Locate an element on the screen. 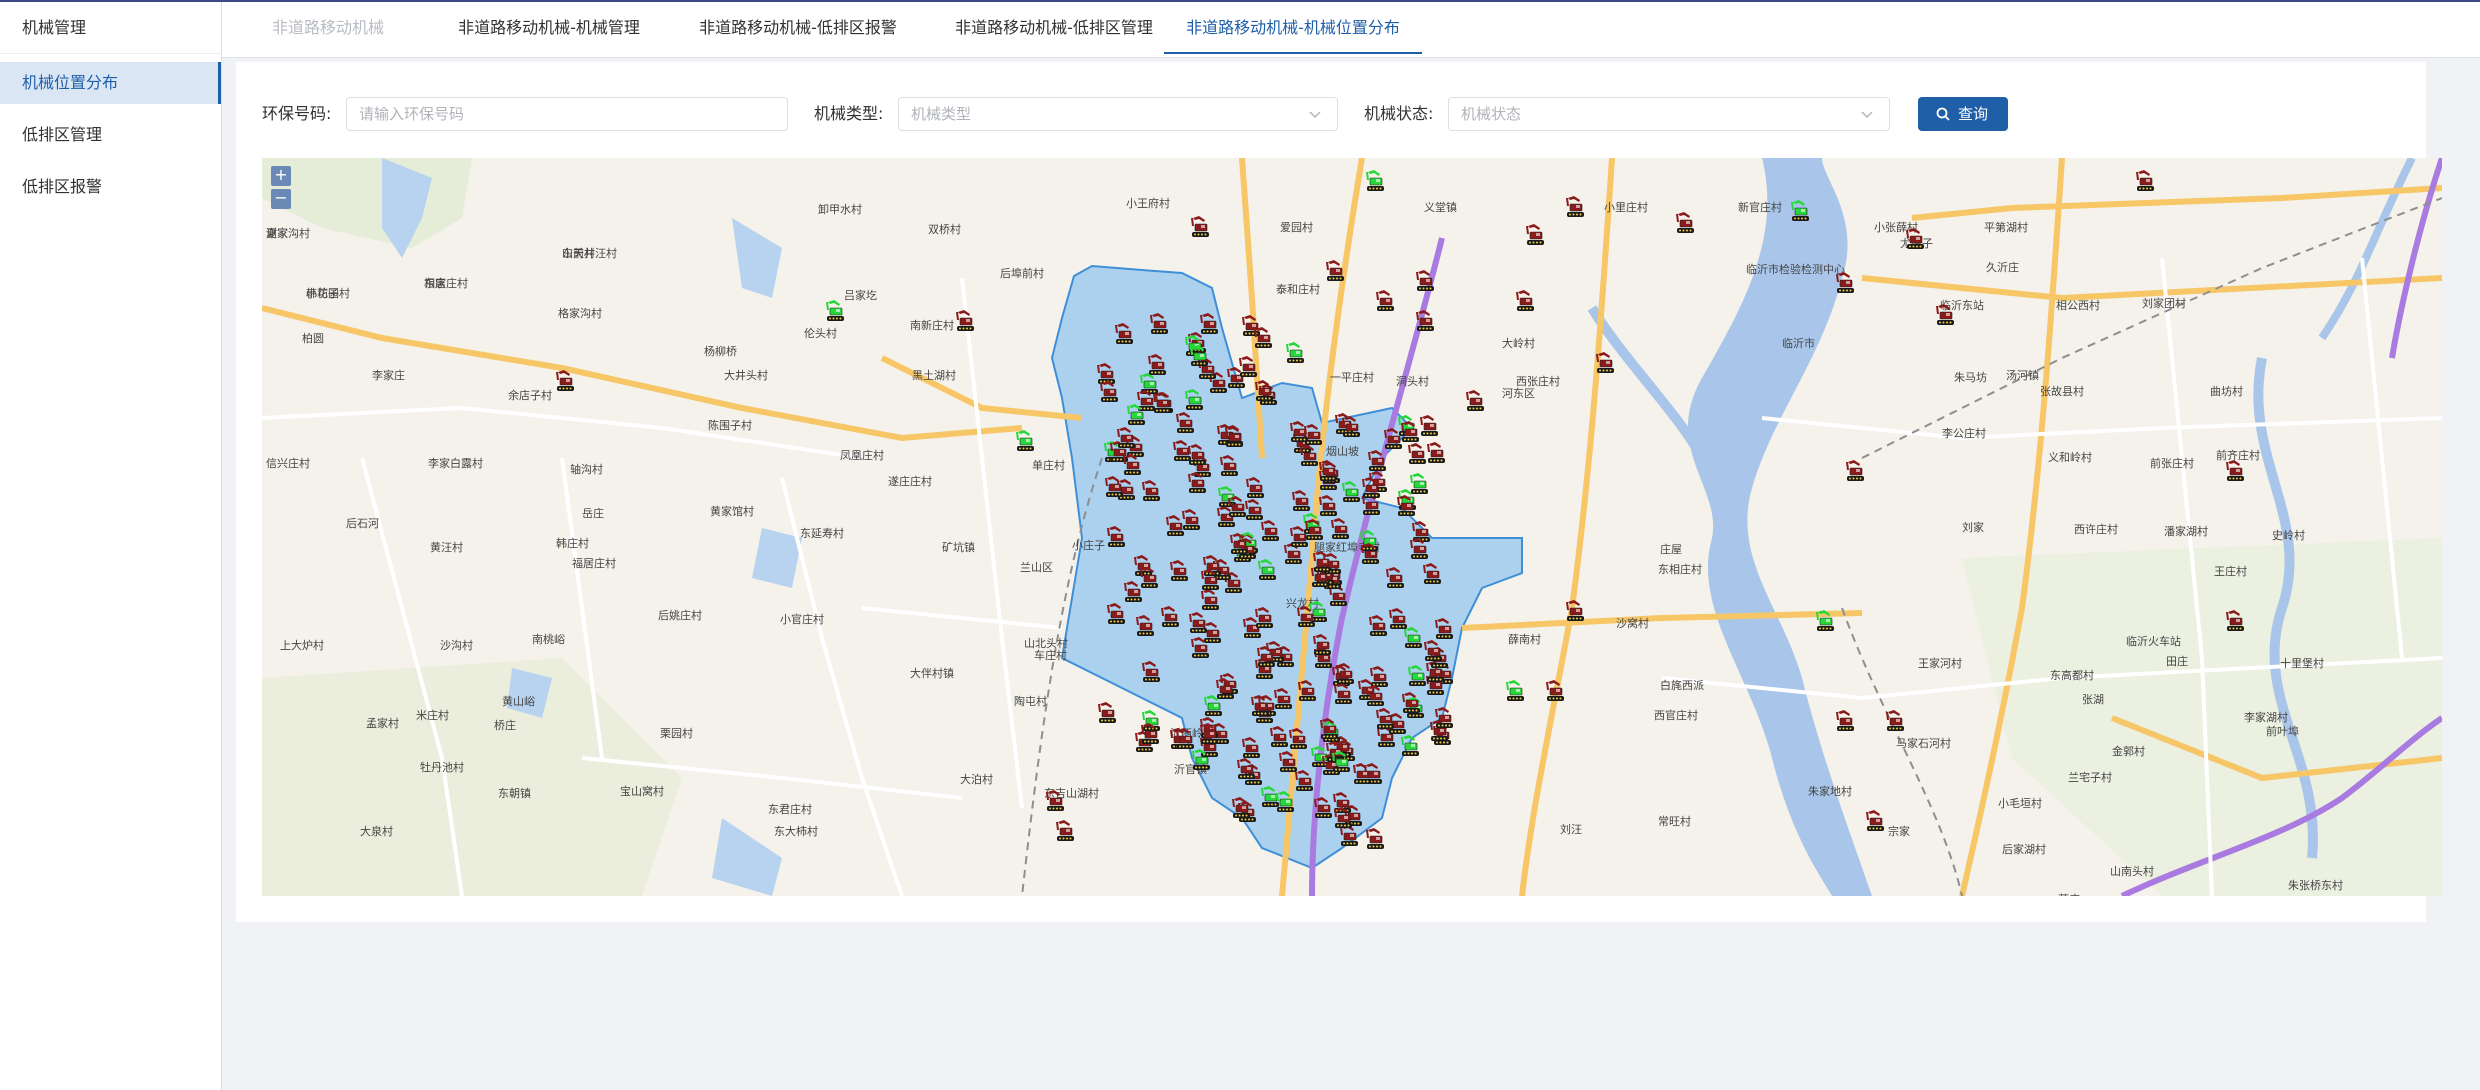  query-button: 查询 is located at coordinates (1963, 114).